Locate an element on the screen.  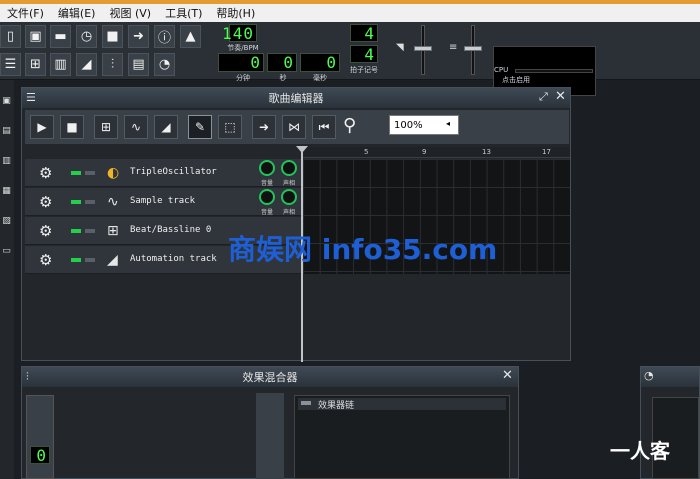
song-editor-toggle: ☰ is located at coordinates (10, 64).